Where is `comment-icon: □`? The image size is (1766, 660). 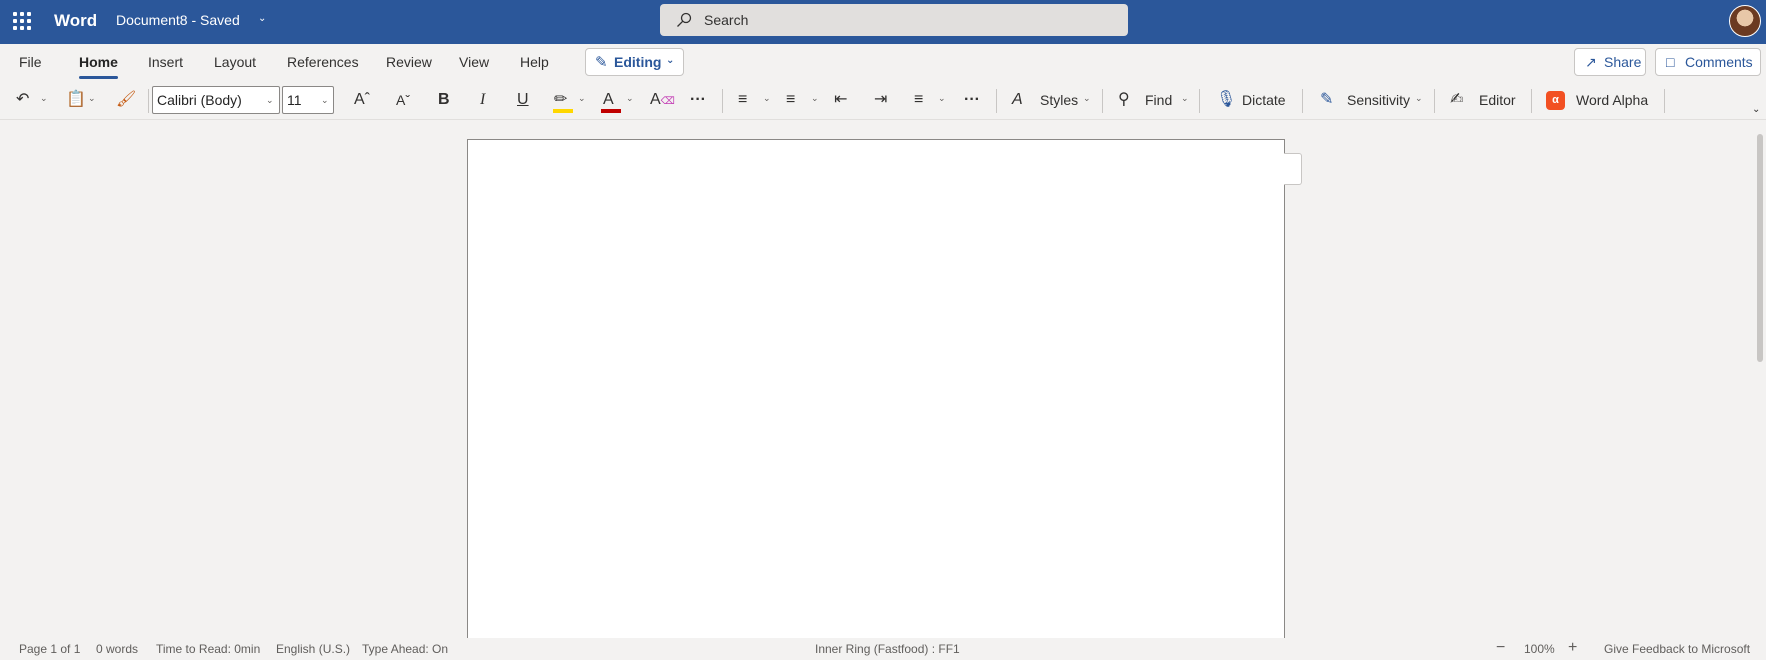 comment-icon: □ is located at coordinates (1670, 62).